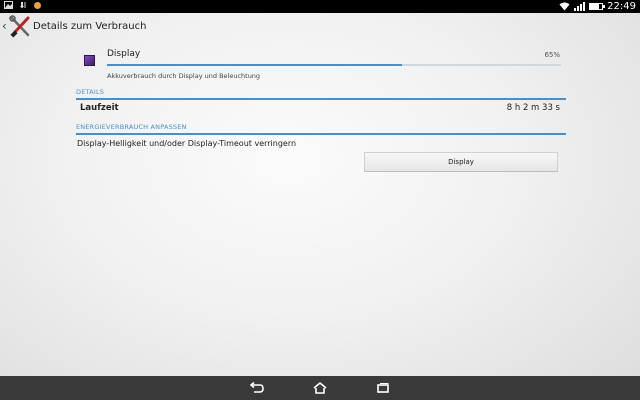  I want to click on usage-percent: 65%, so click(552, 55).